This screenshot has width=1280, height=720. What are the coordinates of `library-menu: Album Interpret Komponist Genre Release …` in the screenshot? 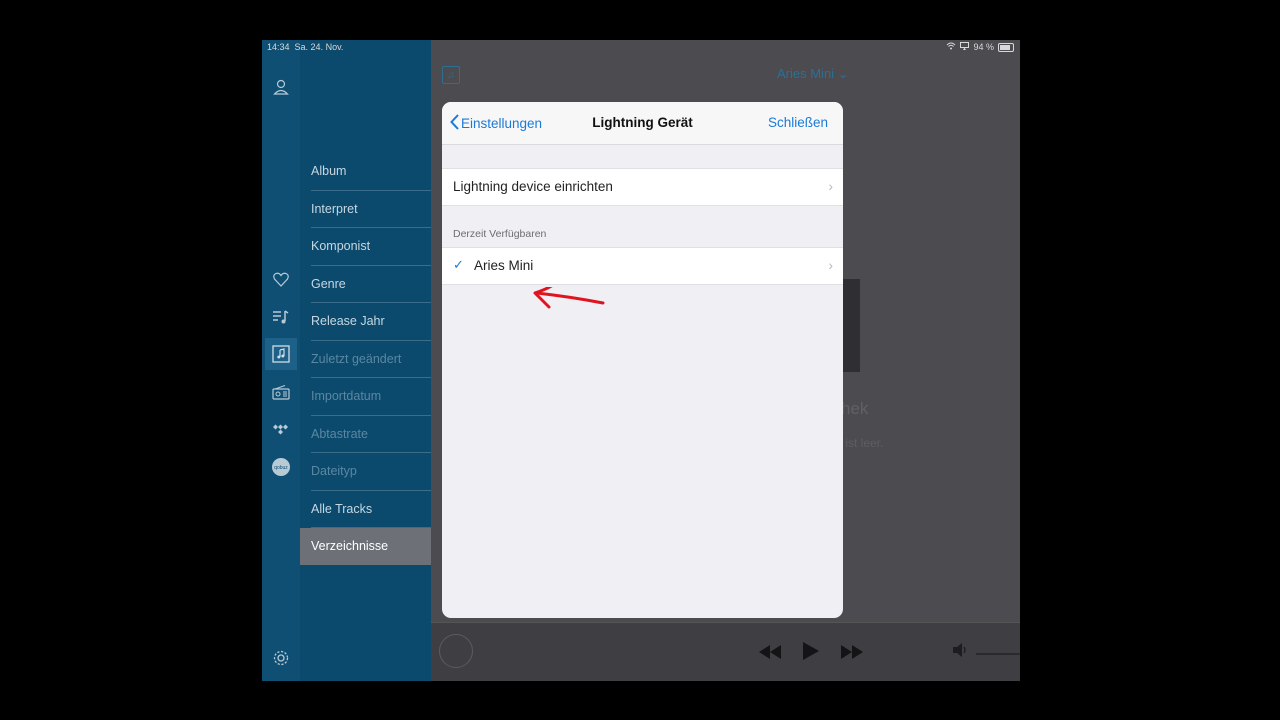 It's located at (365, 359).